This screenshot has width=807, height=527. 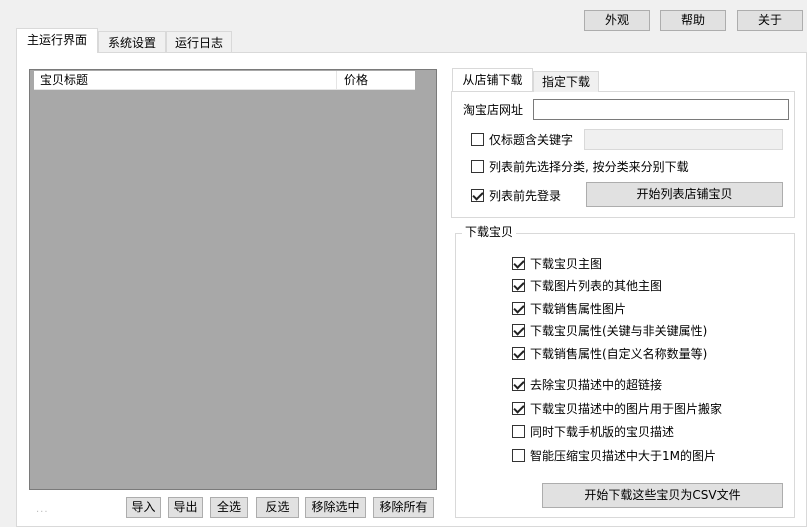 I want to click on opt-remove-links-box, so click(x=518, y=384).